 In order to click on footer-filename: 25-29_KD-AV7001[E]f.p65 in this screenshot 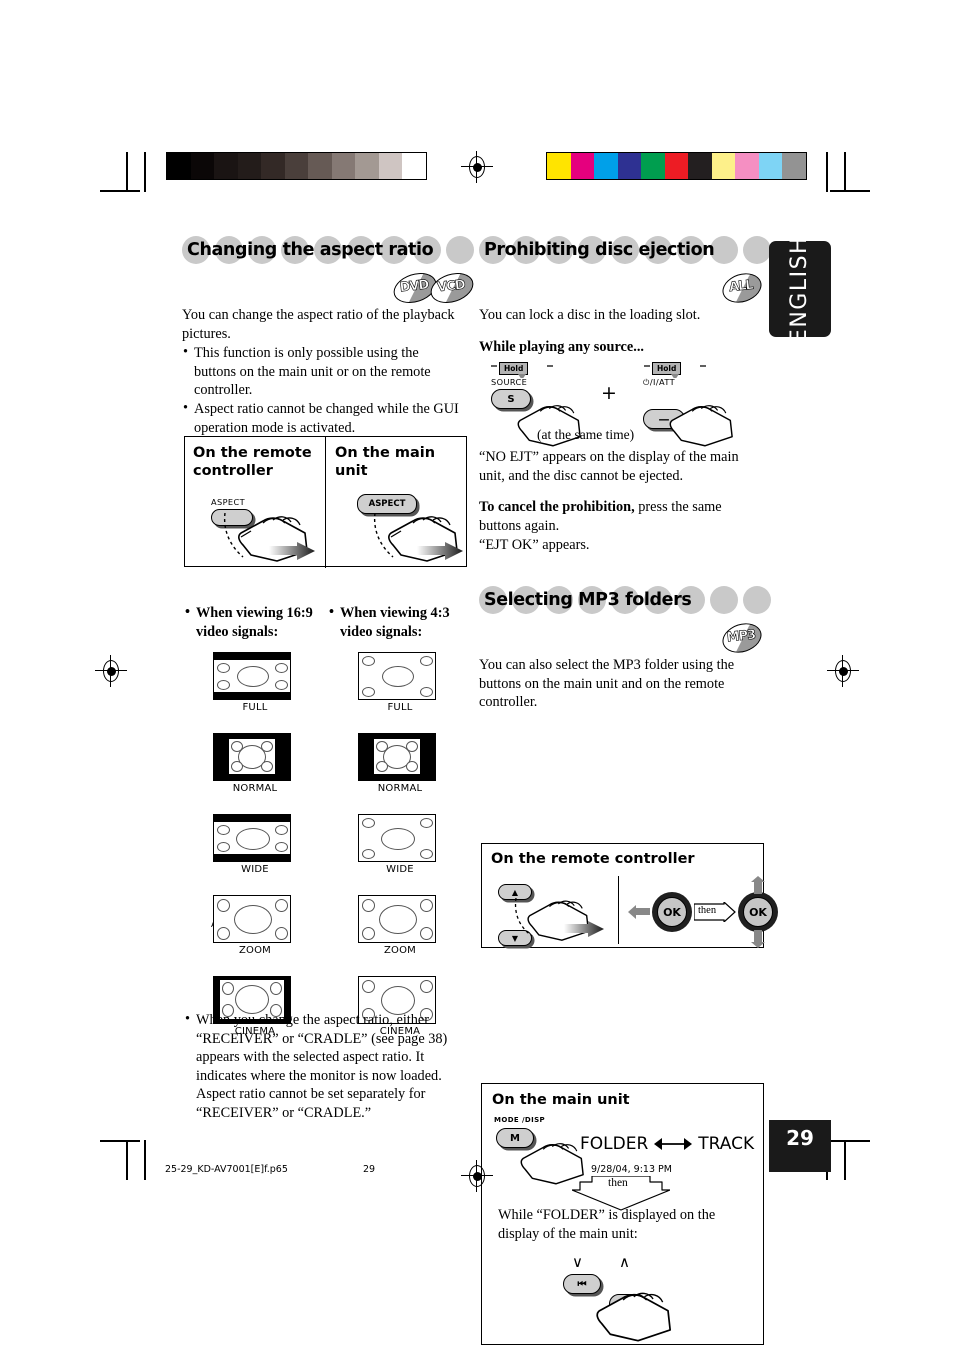, I will do `click(226, 1169)`.